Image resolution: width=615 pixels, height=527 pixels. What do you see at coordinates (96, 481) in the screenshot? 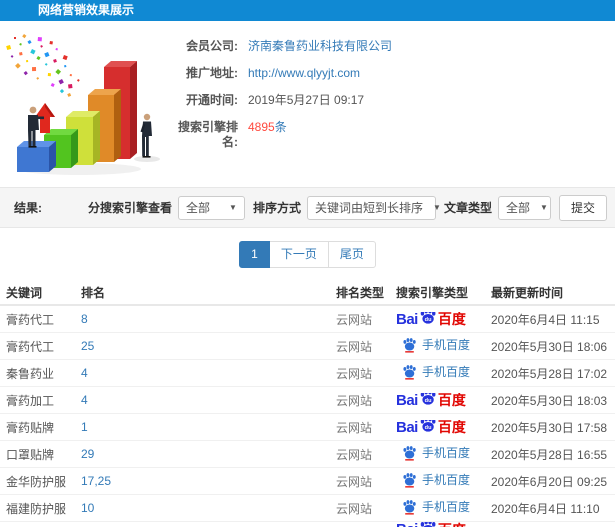
I see `rank-link: 17,25` at bounding box center [96, 481].